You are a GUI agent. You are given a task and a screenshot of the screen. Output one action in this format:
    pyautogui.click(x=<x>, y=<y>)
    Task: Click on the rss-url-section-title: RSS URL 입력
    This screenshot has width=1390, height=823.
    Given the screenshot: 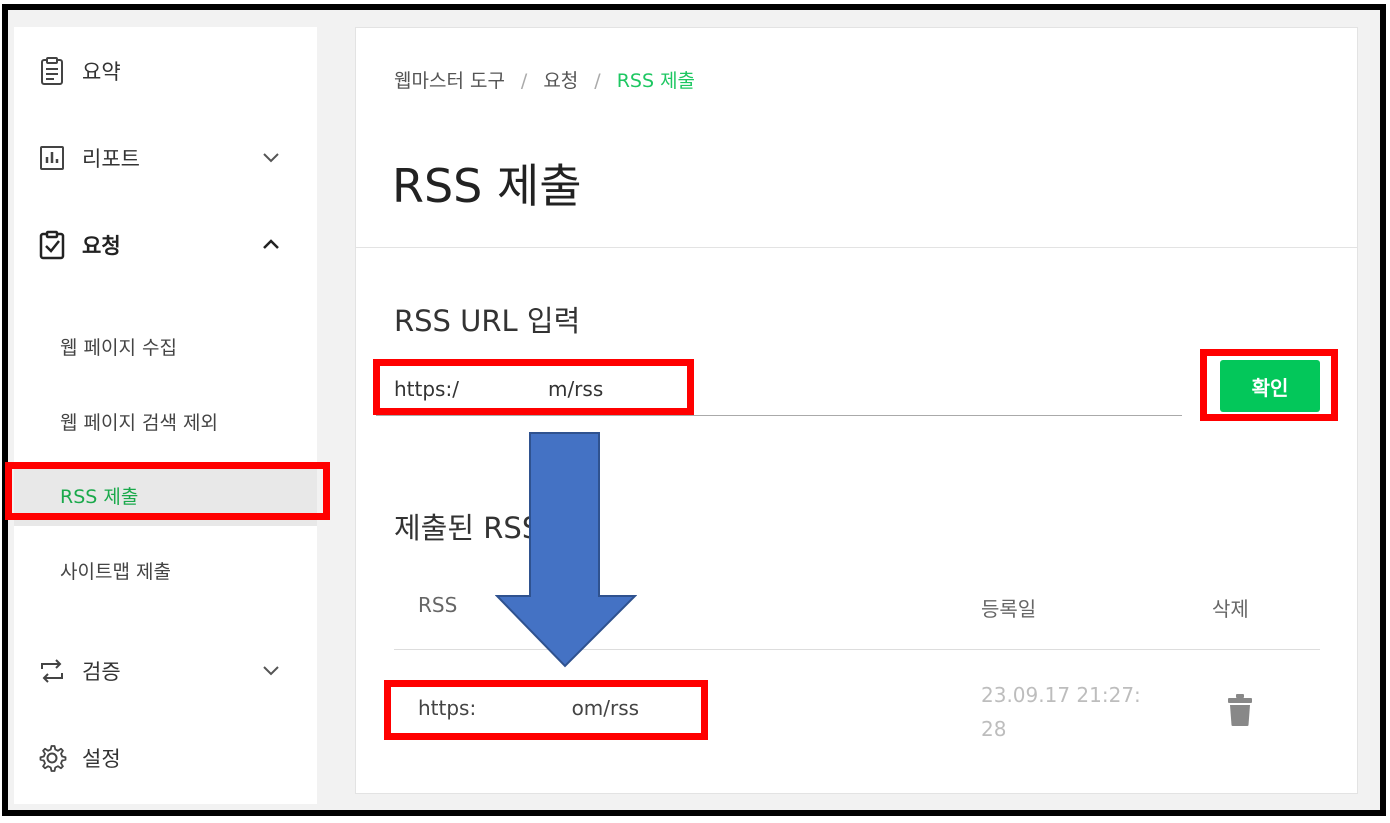 What is the action you would take?
    pyautogui.click(x=487, y=321)
    